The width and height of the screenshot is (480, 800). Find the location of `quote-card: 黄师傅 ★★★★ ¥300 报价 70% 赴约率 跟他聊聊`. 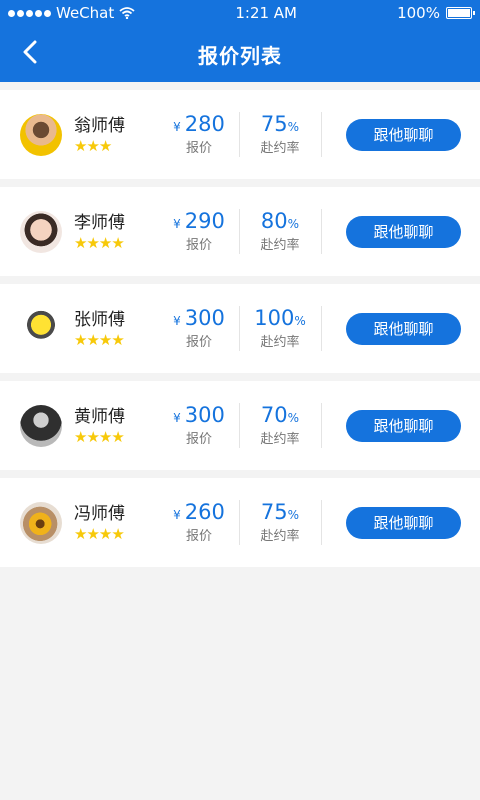

quote-card: 黄师傅 ★★★★ ¥300 报价 70% 赴约率 跟他聊聊 is located at coordinates (240, 425).